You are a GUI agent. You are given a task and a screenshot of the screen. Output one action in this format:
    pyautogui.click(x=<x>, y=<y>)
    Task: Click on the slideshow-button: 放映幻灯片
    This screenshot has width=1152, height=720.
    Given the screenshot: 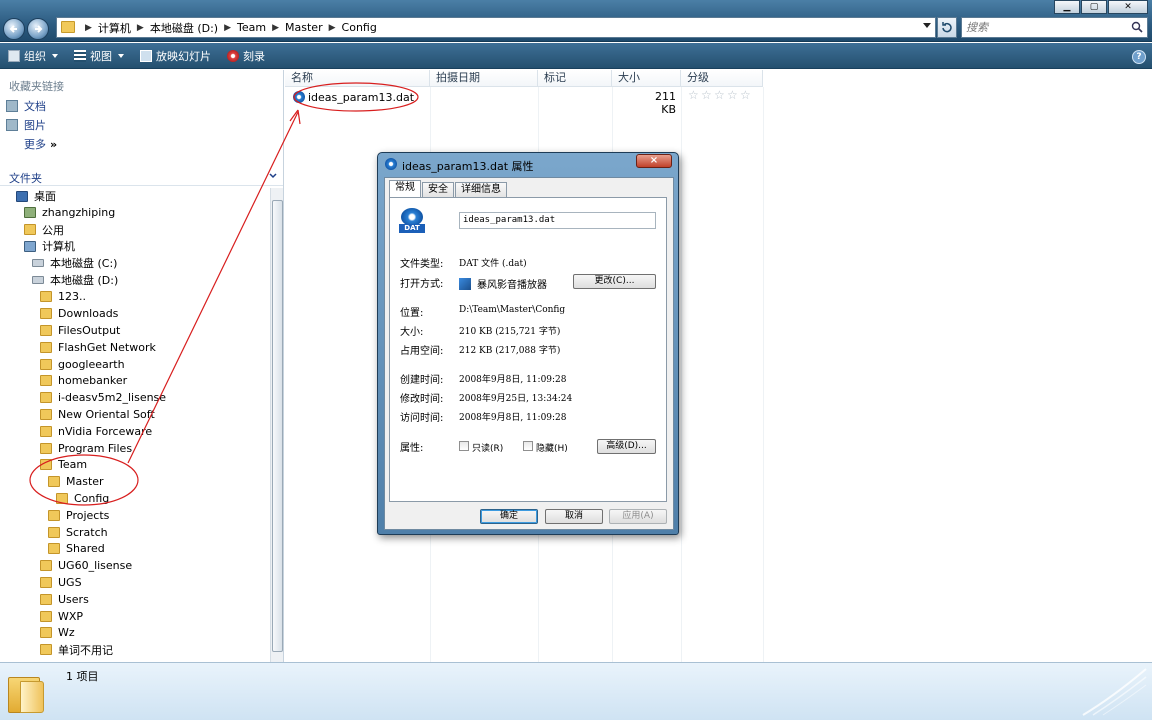 What is the action you would take?
    pyautogui.click(x=175, y=56)
    